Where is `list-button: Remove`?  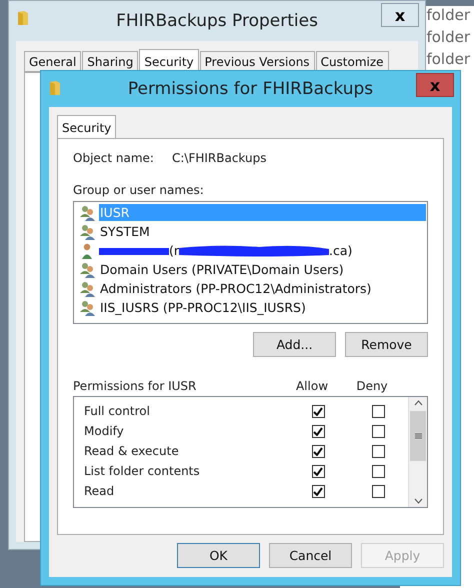
list-button: Remove is located at coordinates (386, 344).